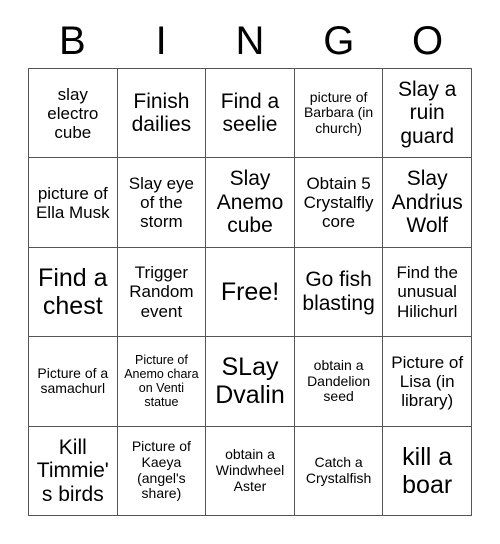  I want to click on bingo-cell-r5c4: Catch a Crystalfish, so click(339, 471).